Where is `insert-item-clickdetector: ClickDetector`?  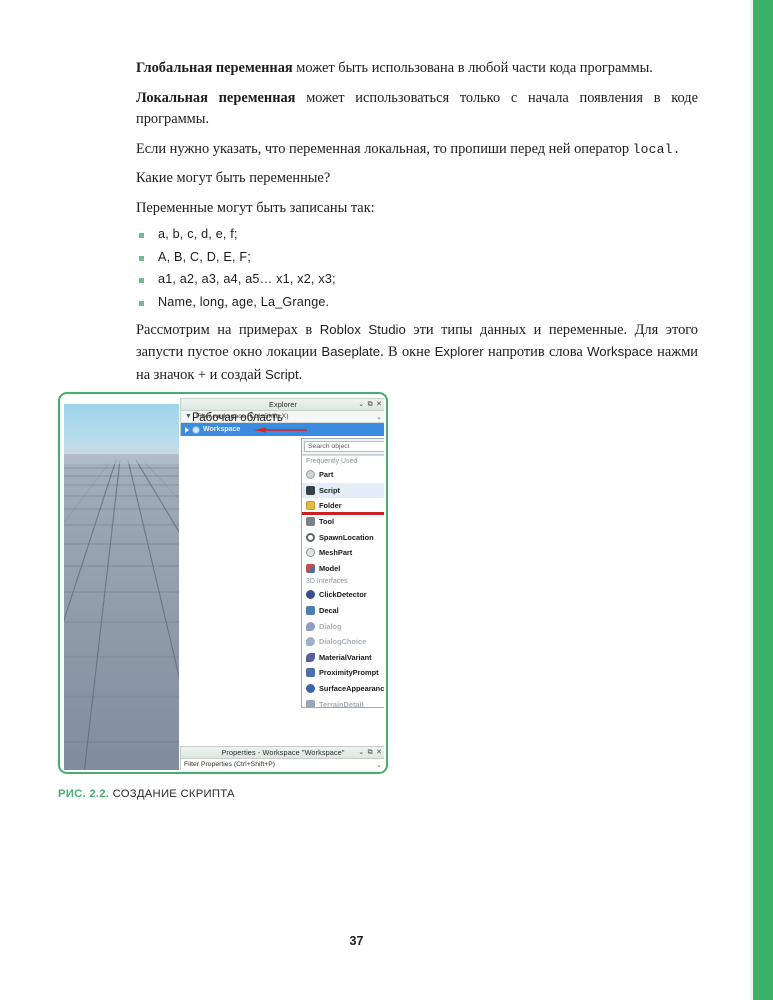 insert-item-clickdetector: ClickDetector is located at coordinates (343, 595).